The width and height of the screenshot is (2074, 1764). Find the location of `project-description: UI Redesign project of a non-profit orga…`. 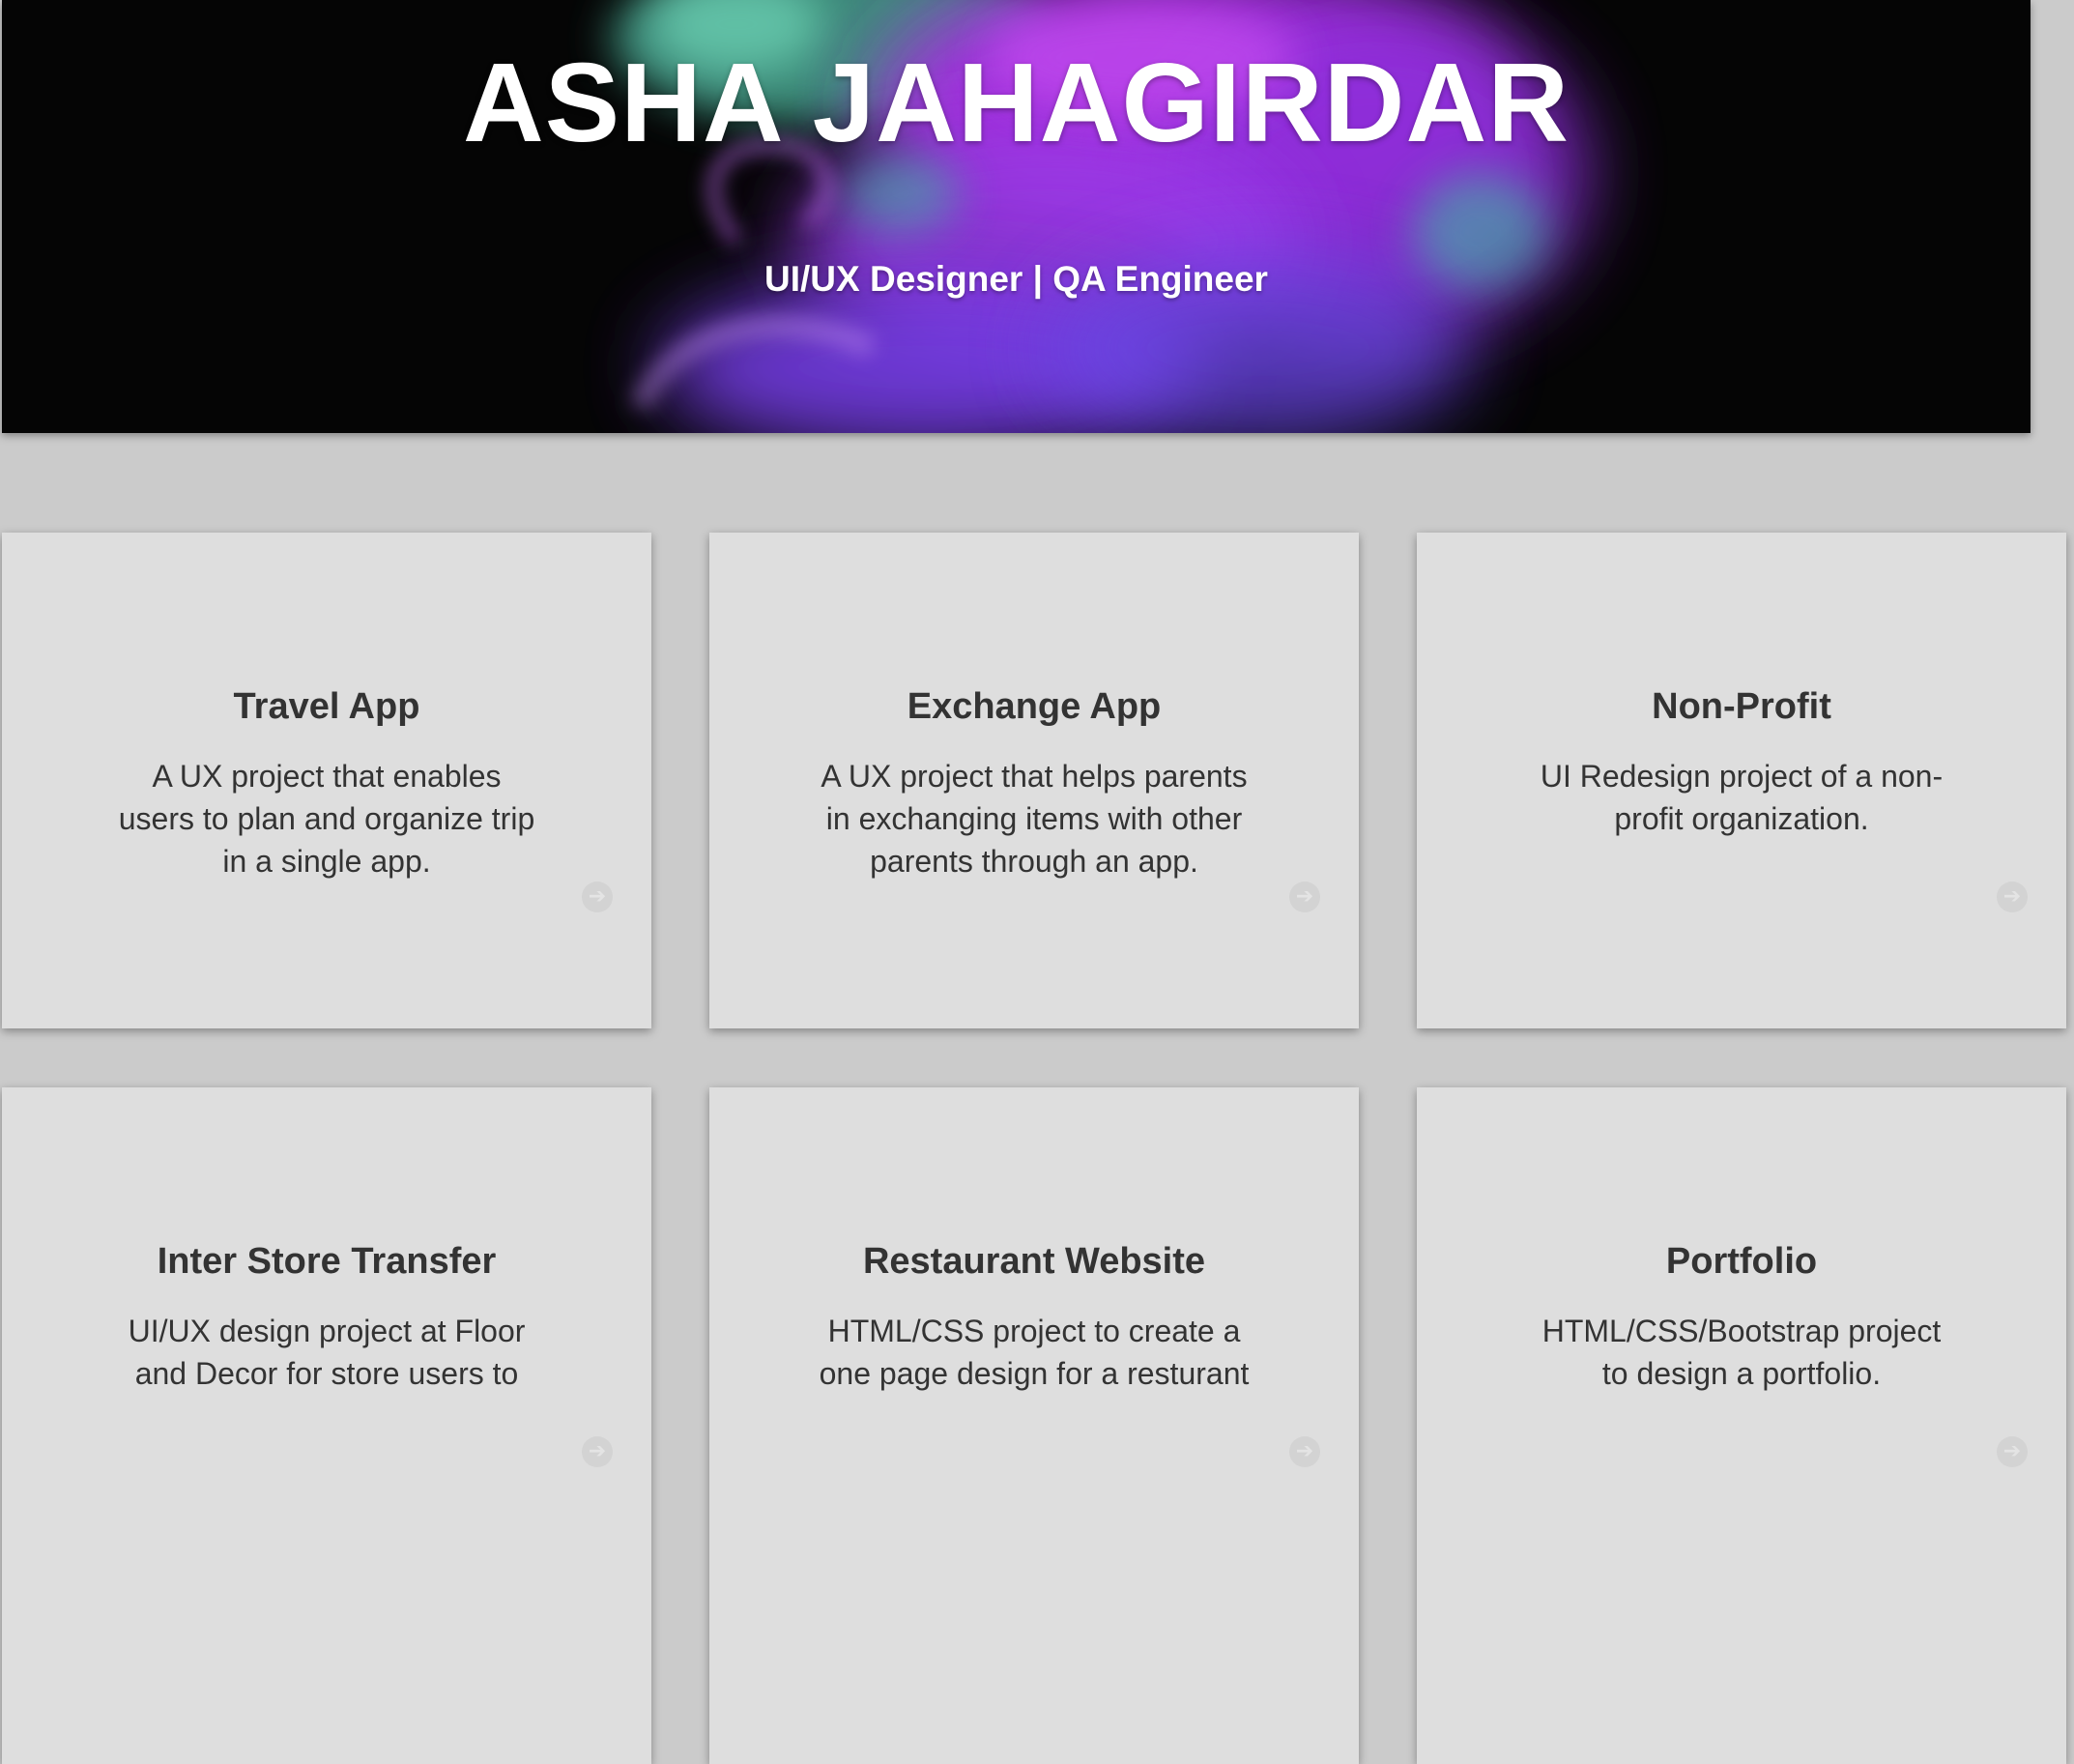

project-description: UI Redesign project of a non-profit orga… is located at coordinates (1742, 797).